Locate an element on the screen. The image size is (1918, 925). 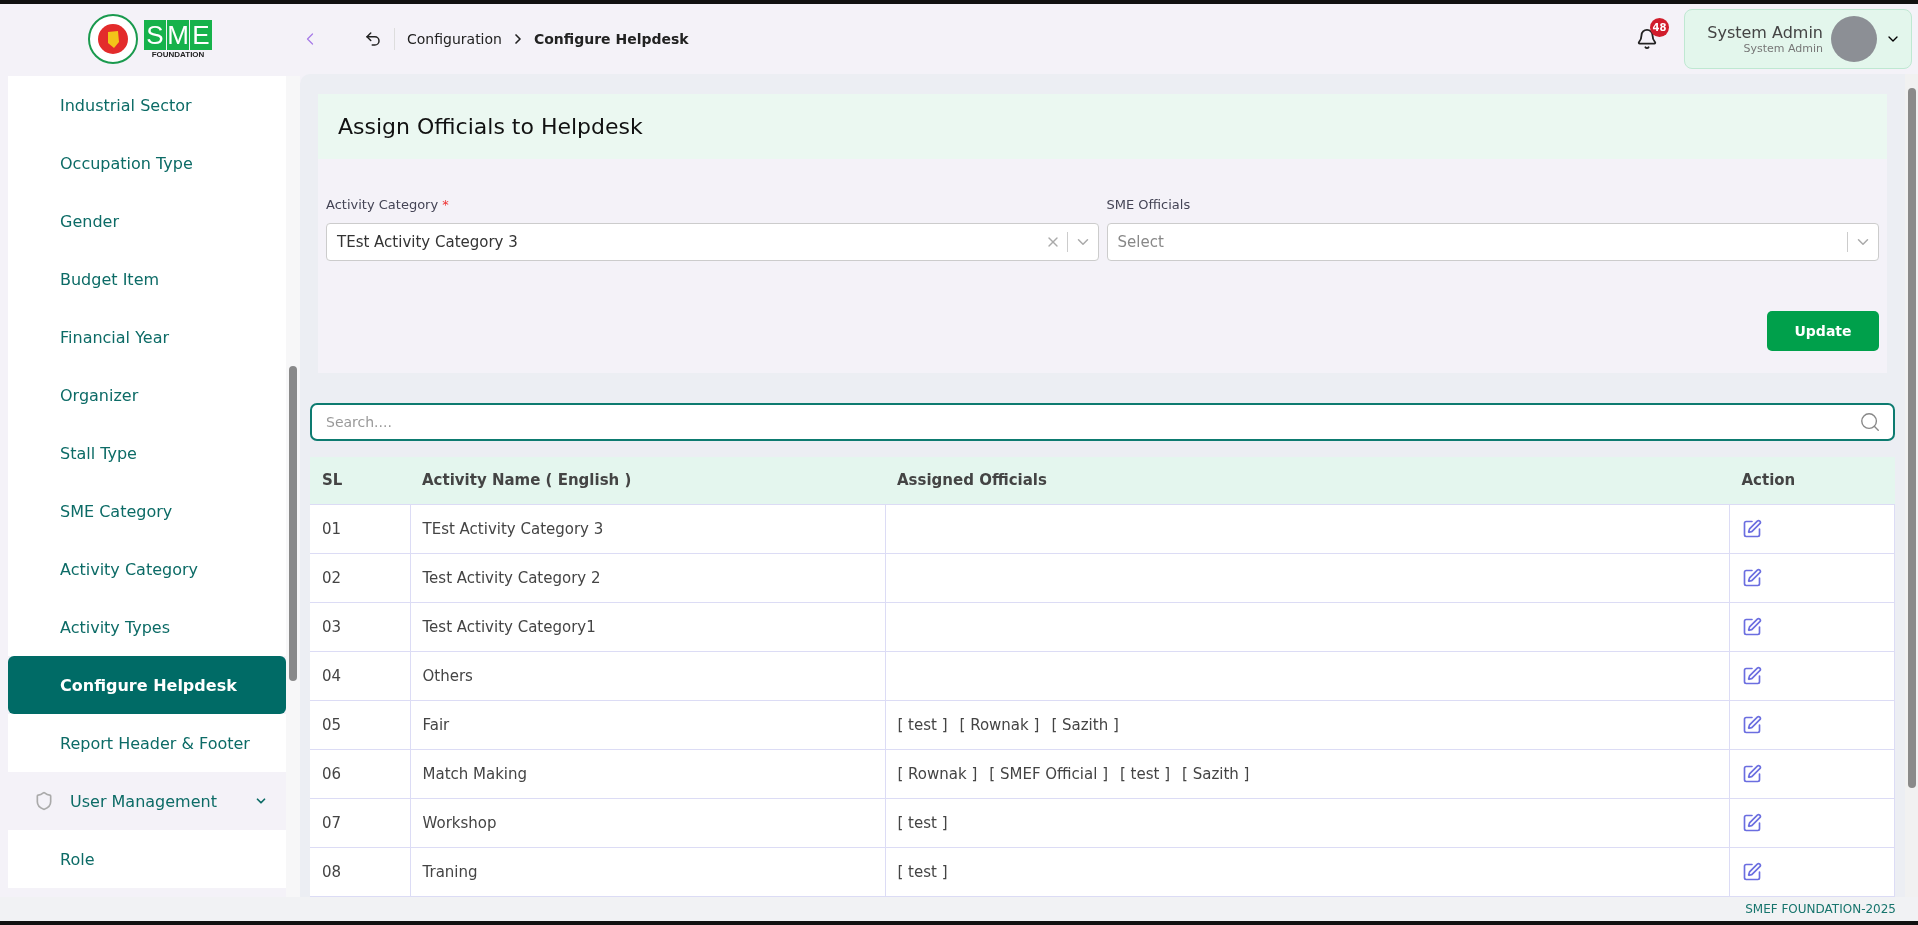
table-cell: 02 is located at coordinates (360, 578).